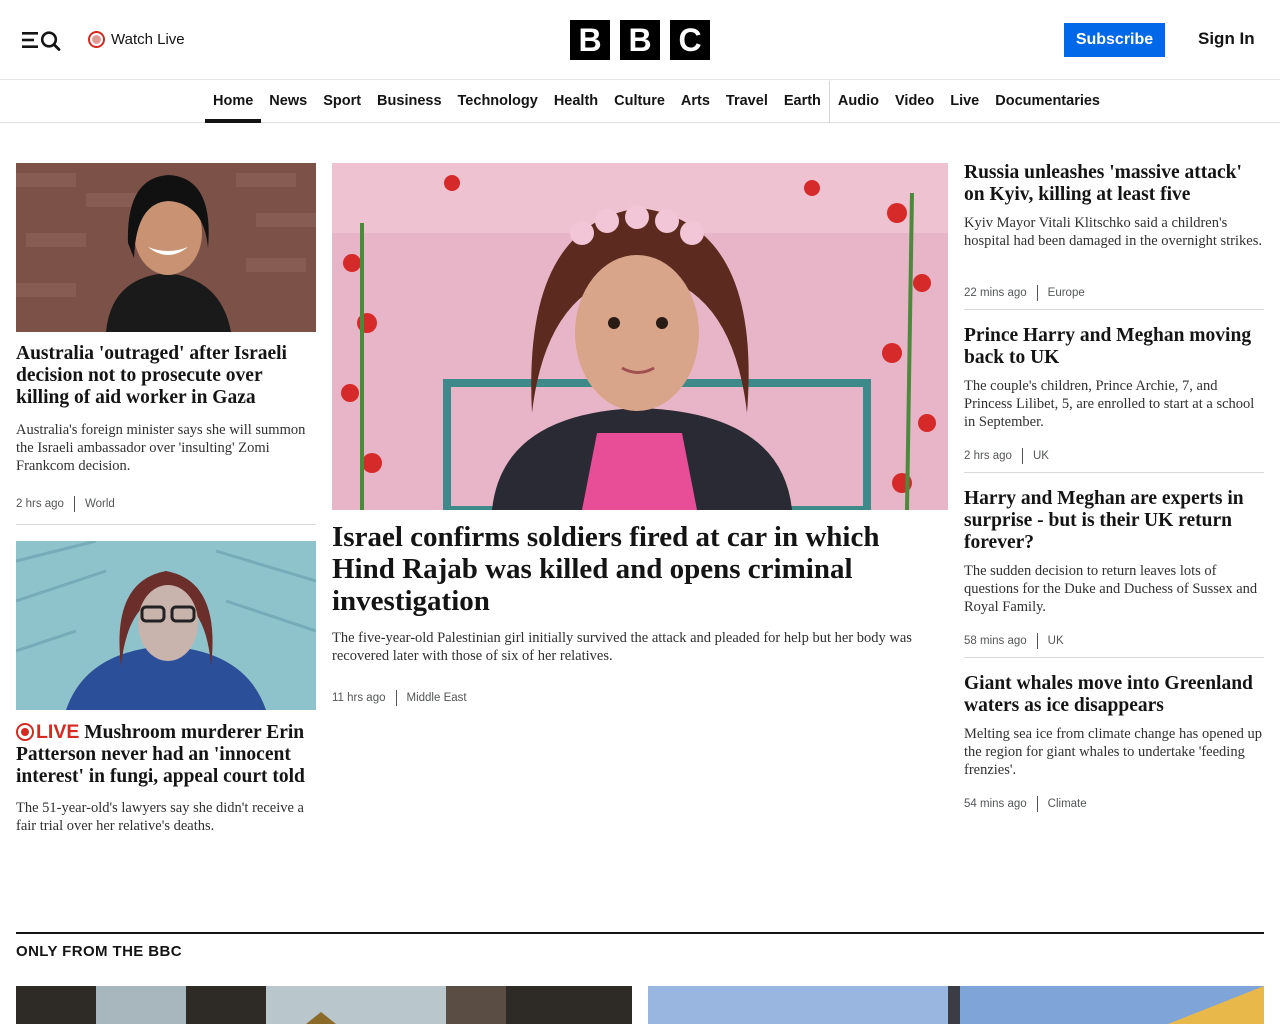  I want to click on menu-search-button, so click(42, 40).